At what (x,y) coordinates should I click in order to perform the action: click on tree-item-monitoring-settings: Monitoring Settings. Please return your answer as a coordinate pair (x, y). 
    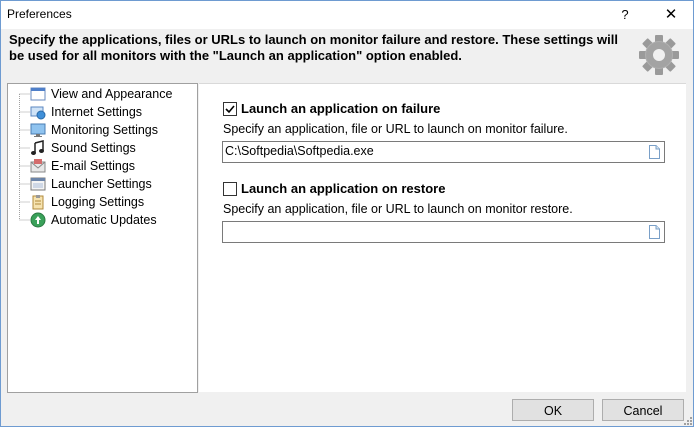
    Looking at the image, I should click on (94, 130).